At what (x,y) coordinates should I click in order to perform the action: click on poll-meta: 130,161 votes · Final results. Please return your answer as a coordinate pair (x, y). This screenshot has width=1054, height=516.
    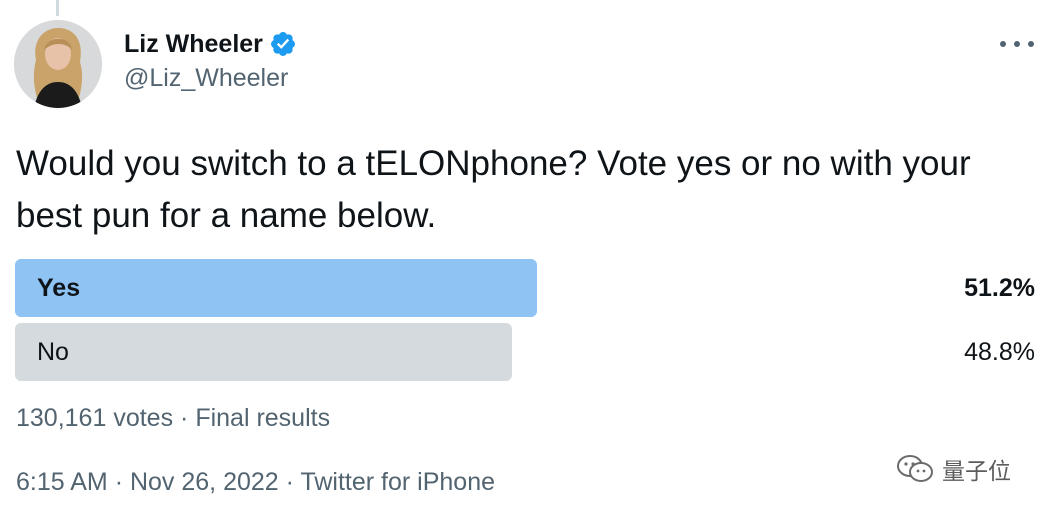
    Looking at the image, I should click on (173, 418).